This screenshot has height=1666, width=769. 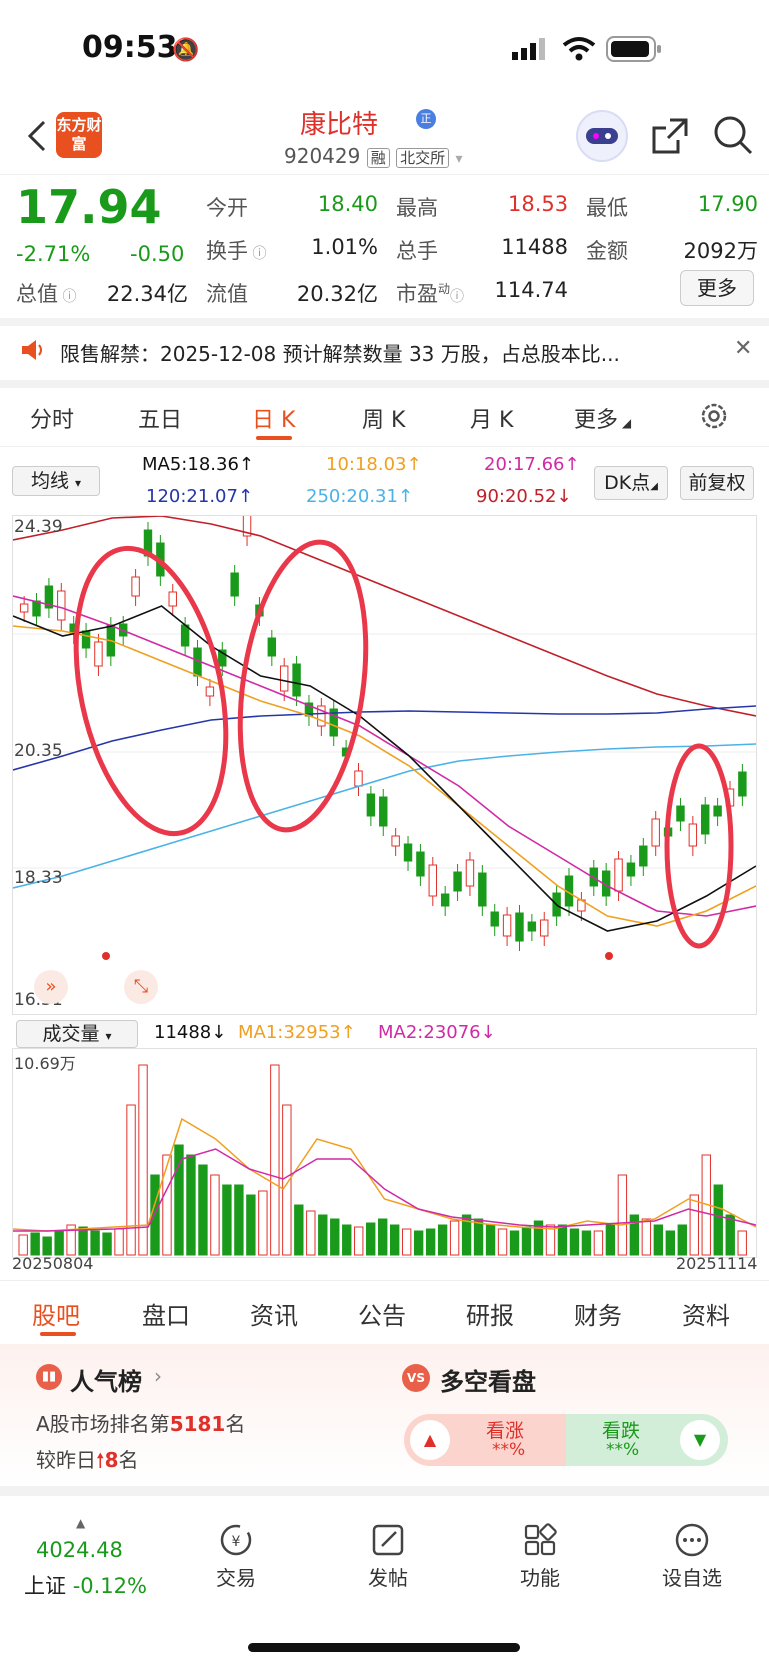 I want to click on bearish-button: 看跌 **% ▼, so click(x=647, y=1440).